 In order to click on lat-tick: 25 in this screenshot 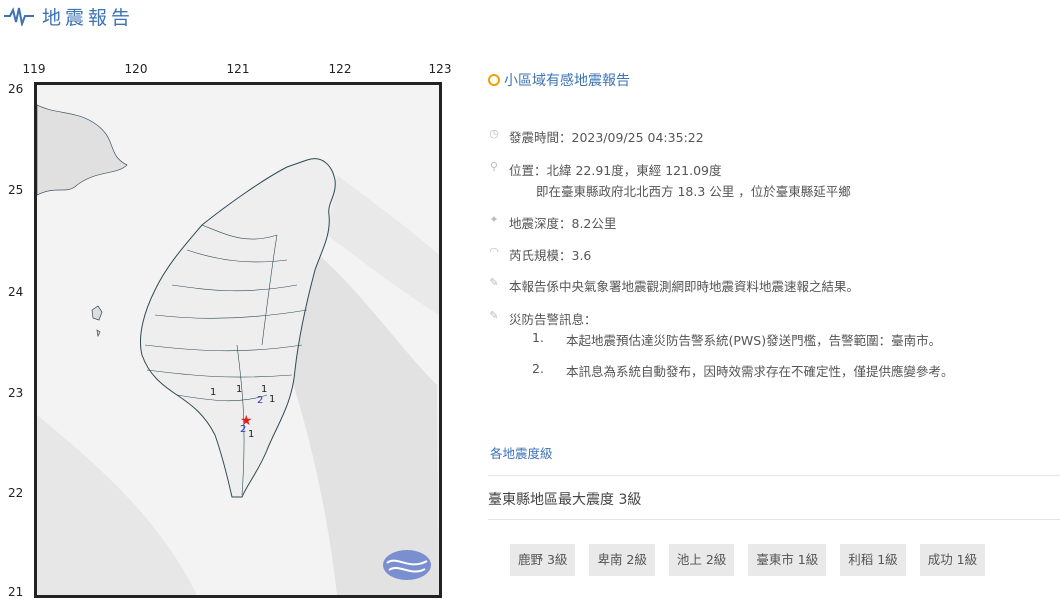, I will do `click(16, 190)`.